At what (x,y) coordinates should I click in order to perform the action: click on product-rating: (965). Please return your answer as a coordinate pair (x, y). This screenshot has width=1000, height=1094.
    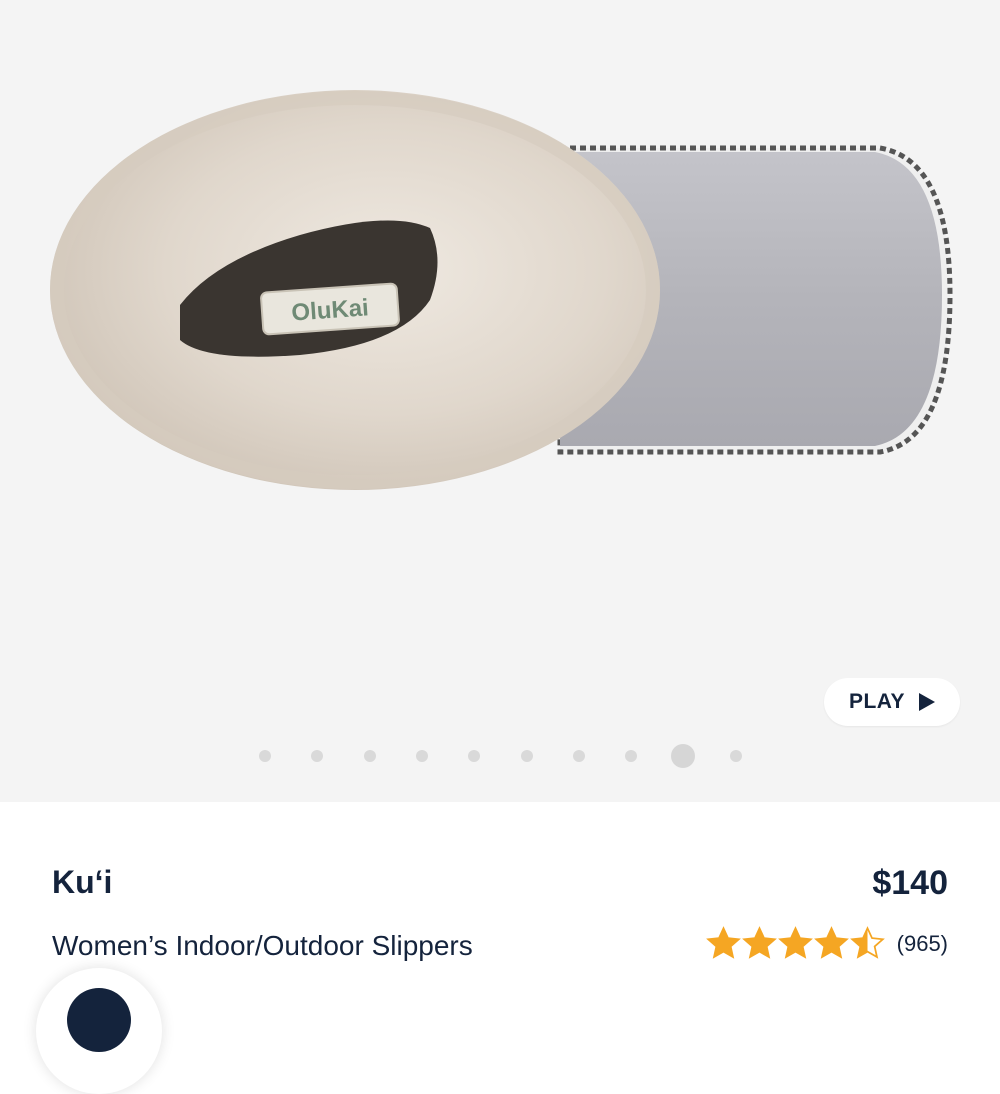
    Looking at the image, I should click on (826, 943).